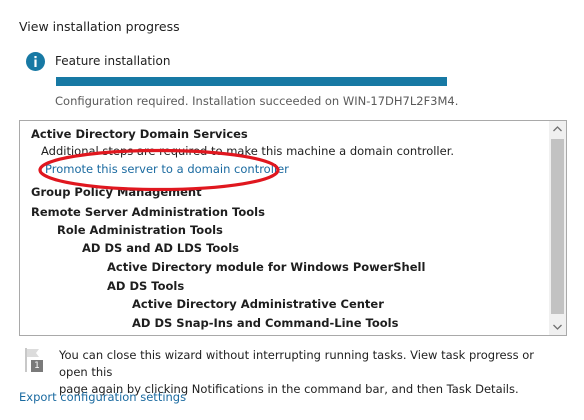 The width and height of the screenshot is (584, 420). I want to click on scrollbar-thumb, so click(557, 226).